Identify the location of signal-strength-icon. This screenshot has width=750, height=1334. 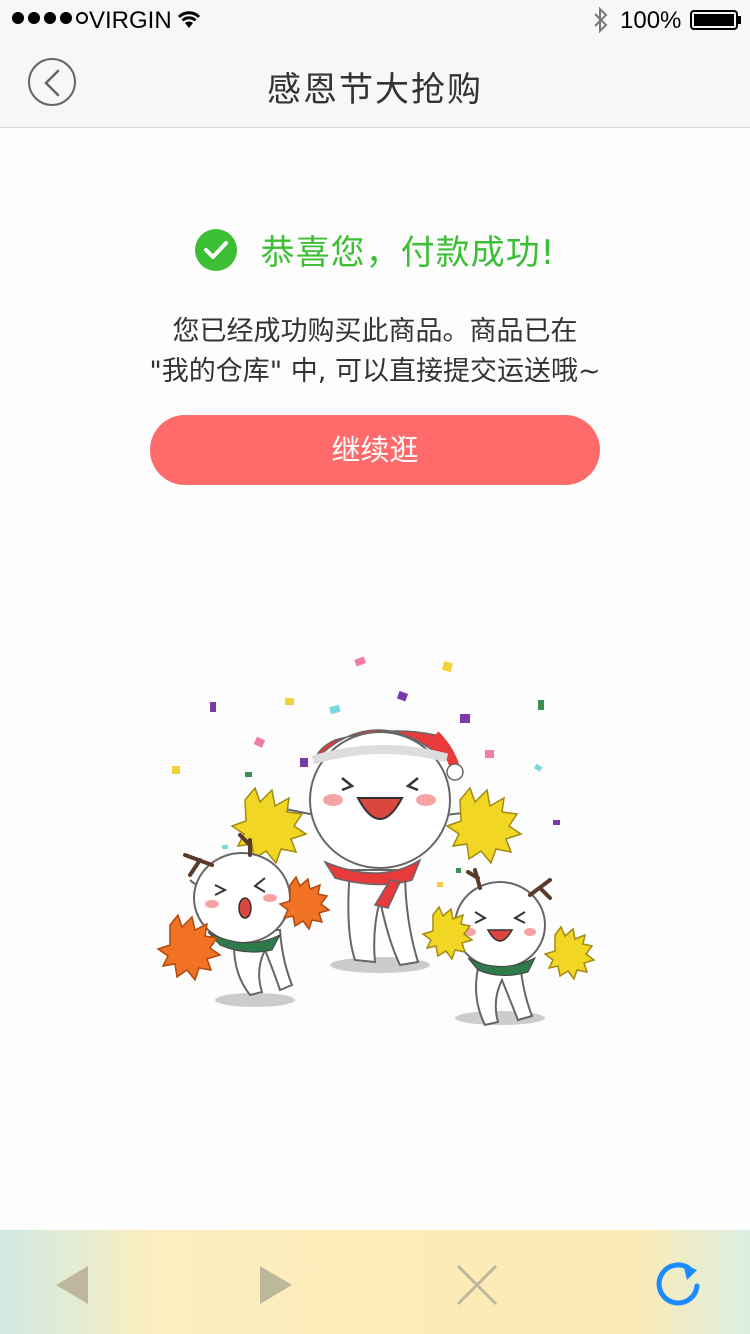
(50, 18).